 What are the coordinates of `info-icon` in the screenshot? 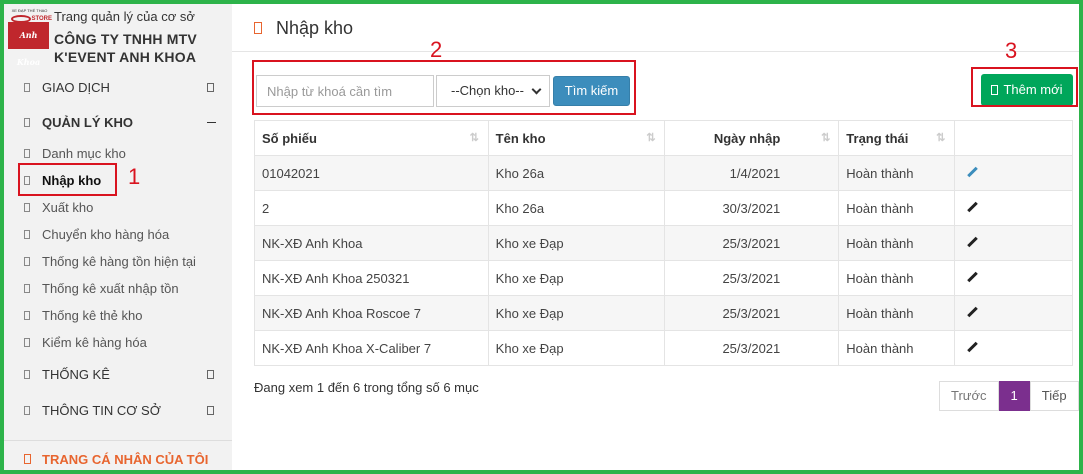 It's located at (27, 410).